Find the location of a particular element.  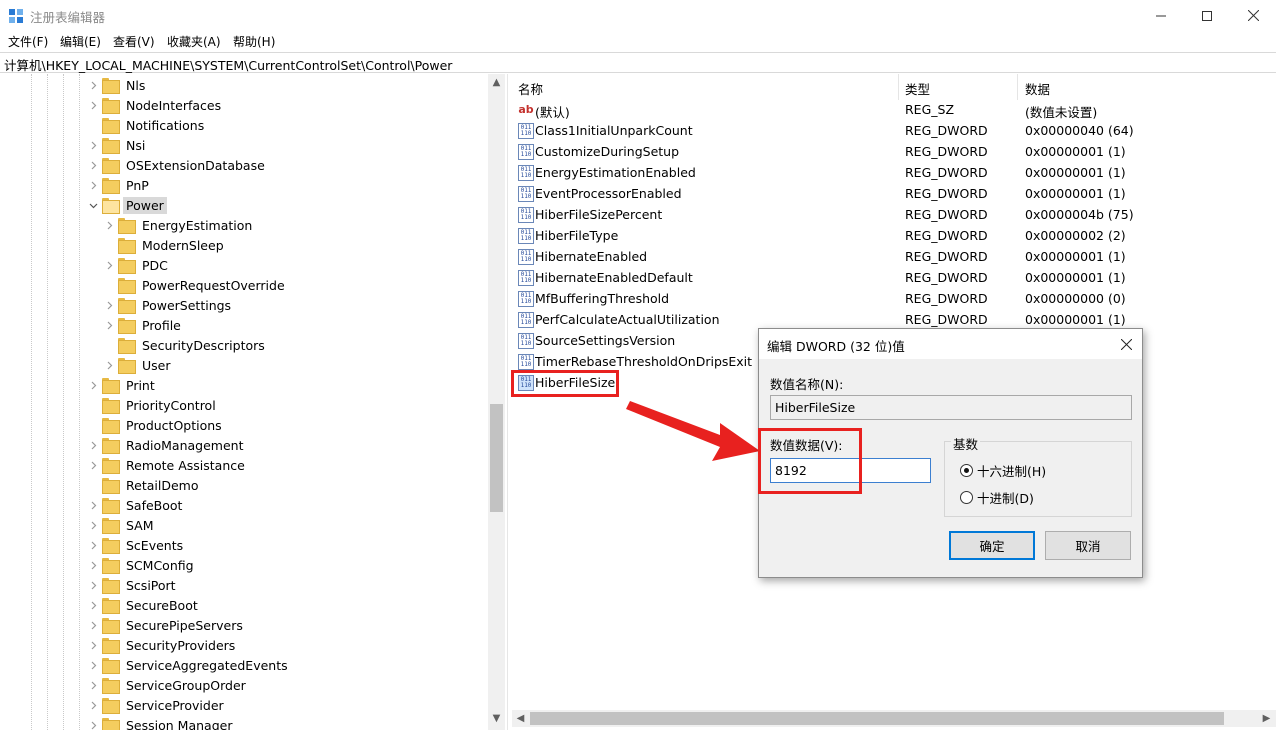

scroll-left-icon: ◀ is located at coordinates (520, 718).